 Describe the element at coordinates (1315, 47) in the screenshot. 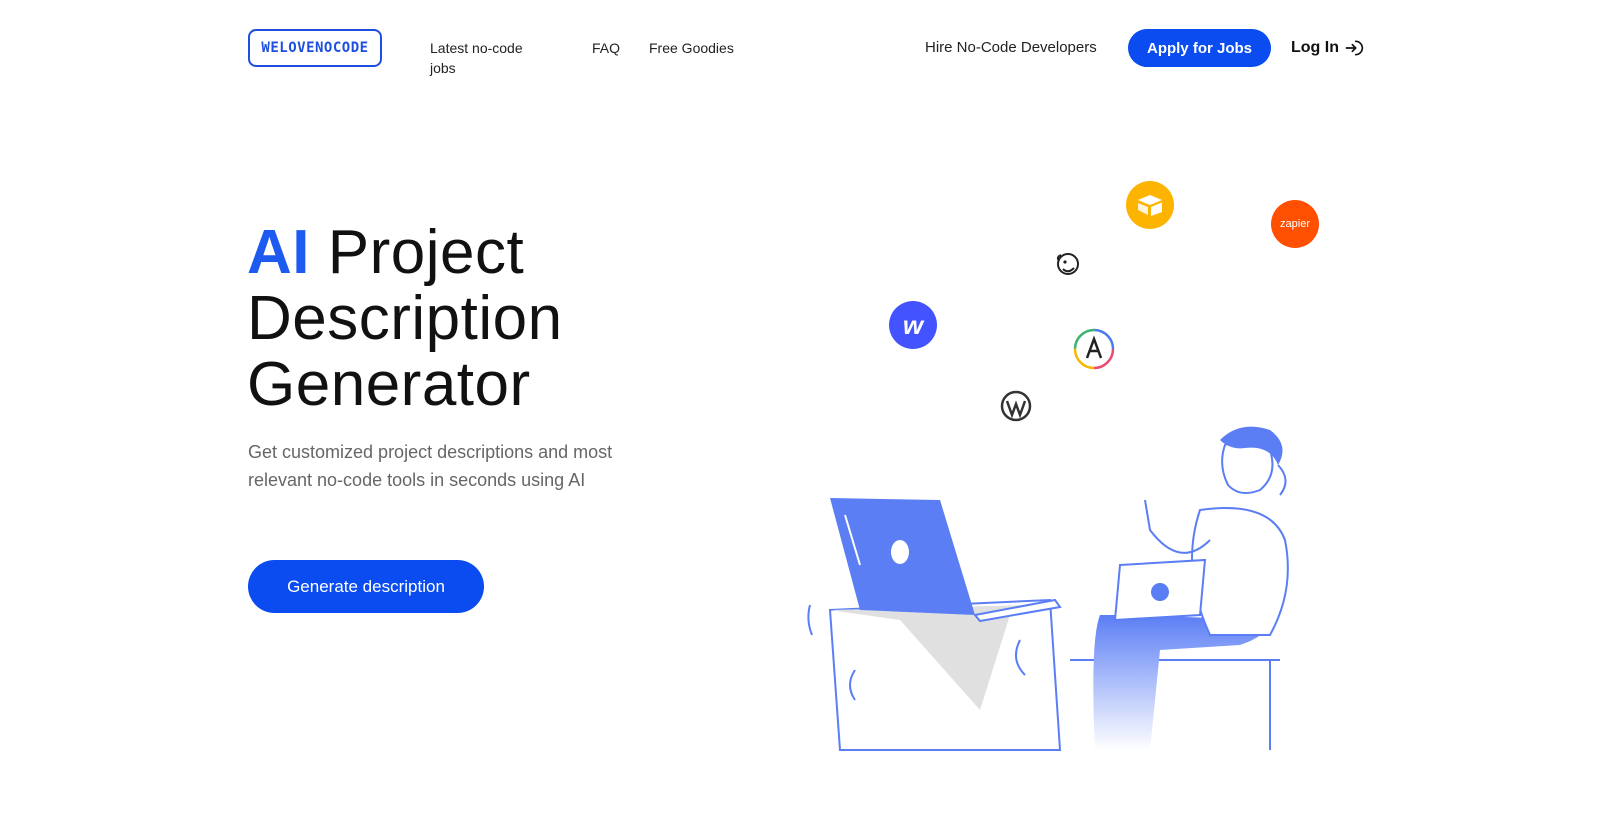

I see `login-label: Log In` at that location.